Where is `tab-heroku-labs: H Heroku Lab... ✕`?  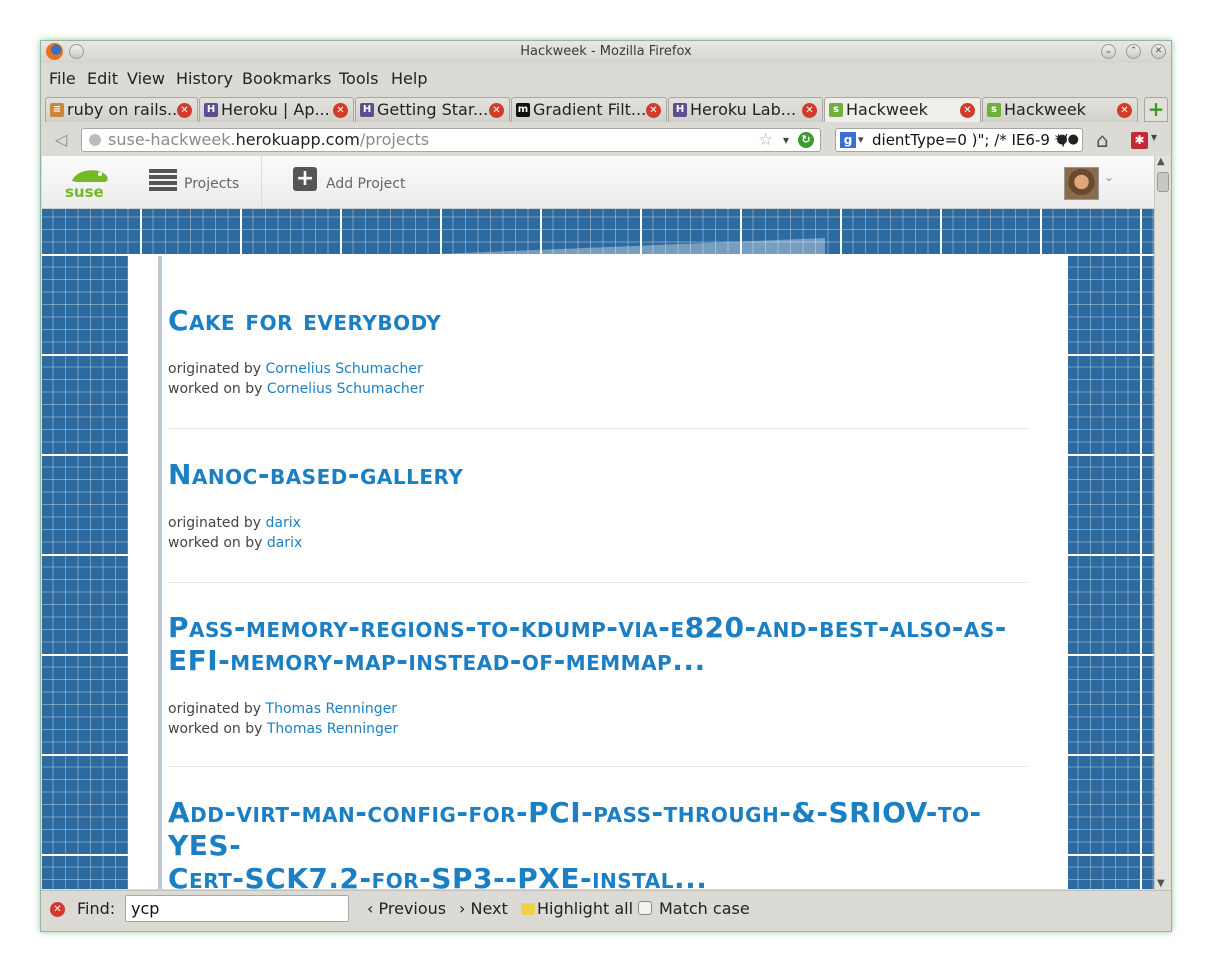
tab-heroku-labs: H Heroku Lab... ✕ is located at coordinates (745, 109).